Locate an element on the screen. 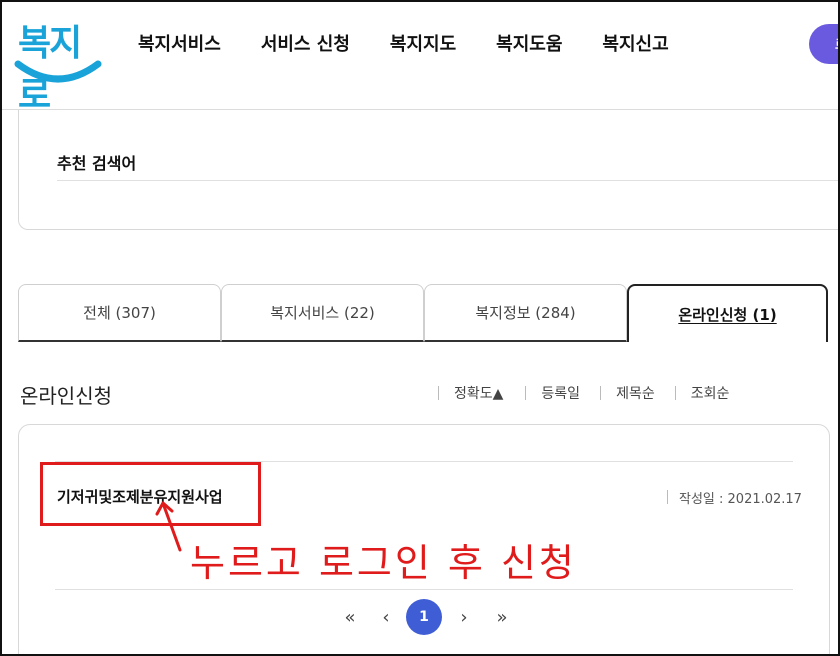 The image size is (840, 656). annotation-highlight-box is located at coordinates (150, 494).